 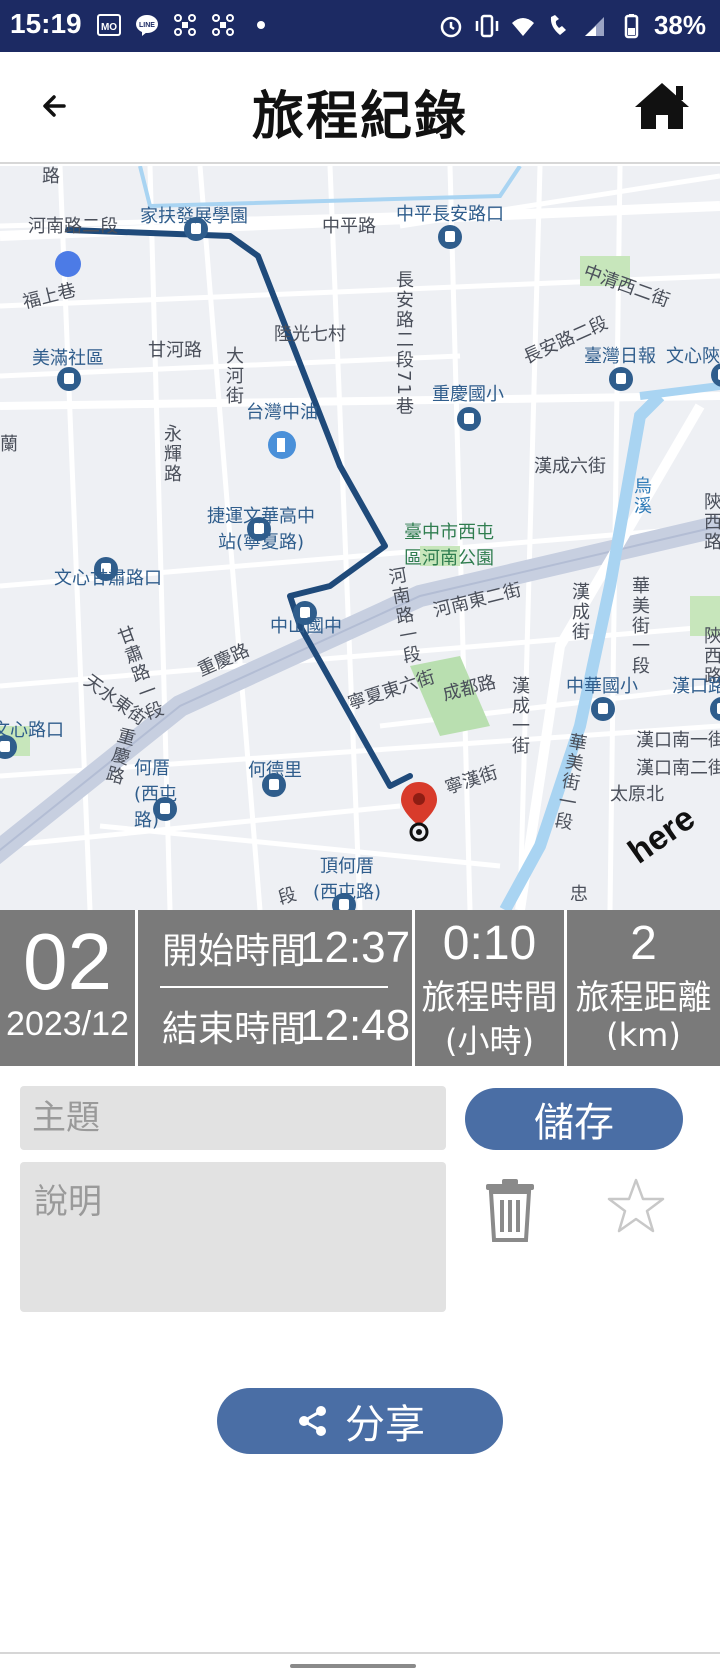 I want to click on nav-divider, so click(x=360, y=1653).